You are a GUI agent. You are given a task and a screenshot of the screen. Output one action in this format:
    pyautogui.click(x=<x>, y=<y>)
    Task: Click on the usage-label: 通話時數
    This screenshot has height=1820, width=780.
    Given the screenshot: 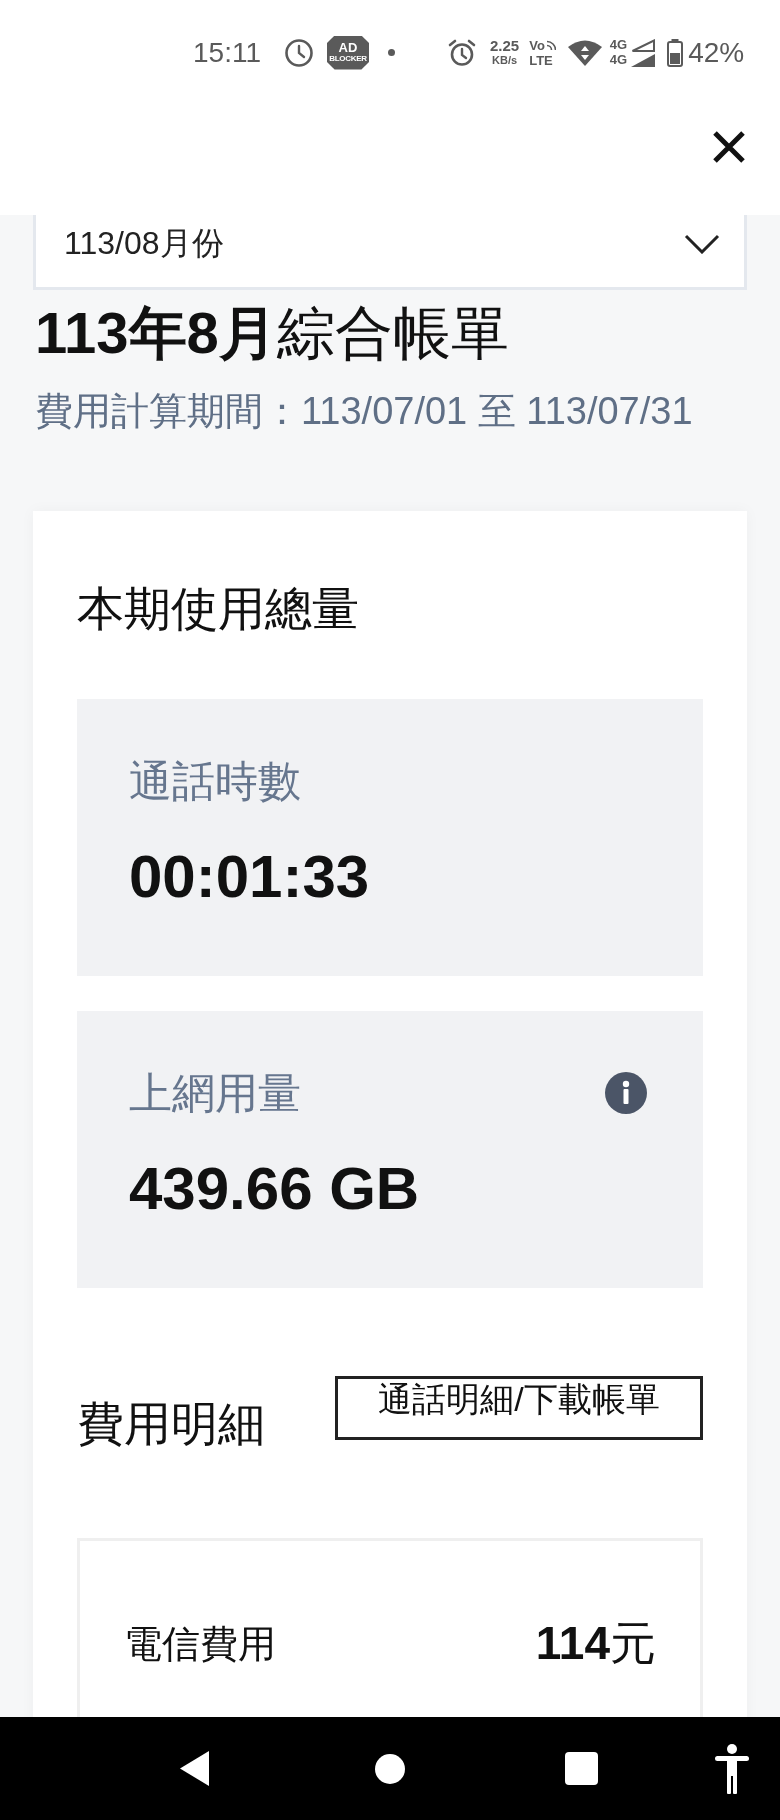 What is the action you would take?
    pyautogui.click(x=215, y=781)
    